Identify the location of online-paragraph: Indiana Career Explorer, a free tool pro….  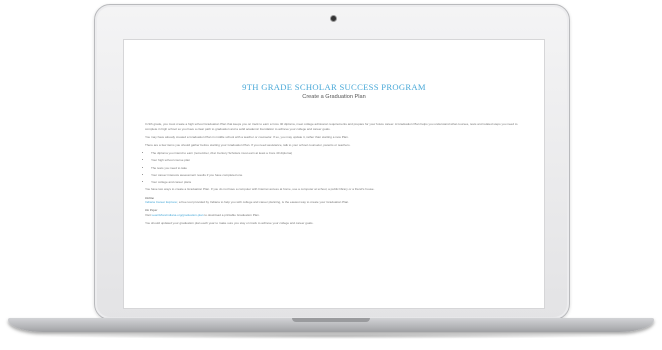
(337, 202).